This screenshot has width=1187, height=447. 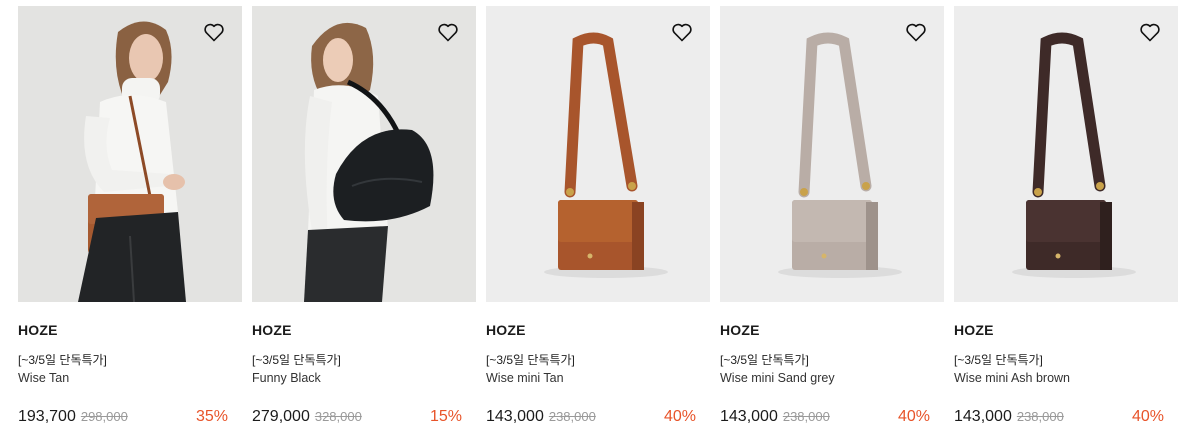 What do you see at coordinates (364, 418) in the screenshot?
I see `price-row: 279,000 328,000 15%` at bounding box center [364, 418].